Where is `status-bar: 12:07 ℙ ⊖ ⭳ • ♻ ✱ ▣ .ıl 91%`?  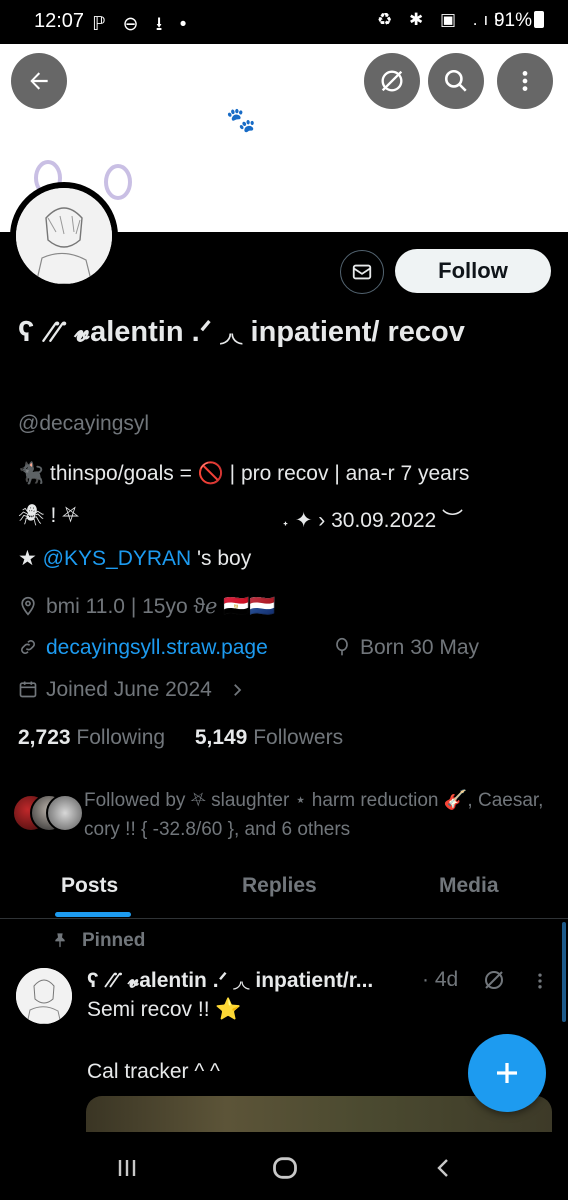 status-bar: 12:07 ℙ ⊖ ⭳ • ♻ ✱ ▣ .ıl 91% is located at coordinates (284, 22).